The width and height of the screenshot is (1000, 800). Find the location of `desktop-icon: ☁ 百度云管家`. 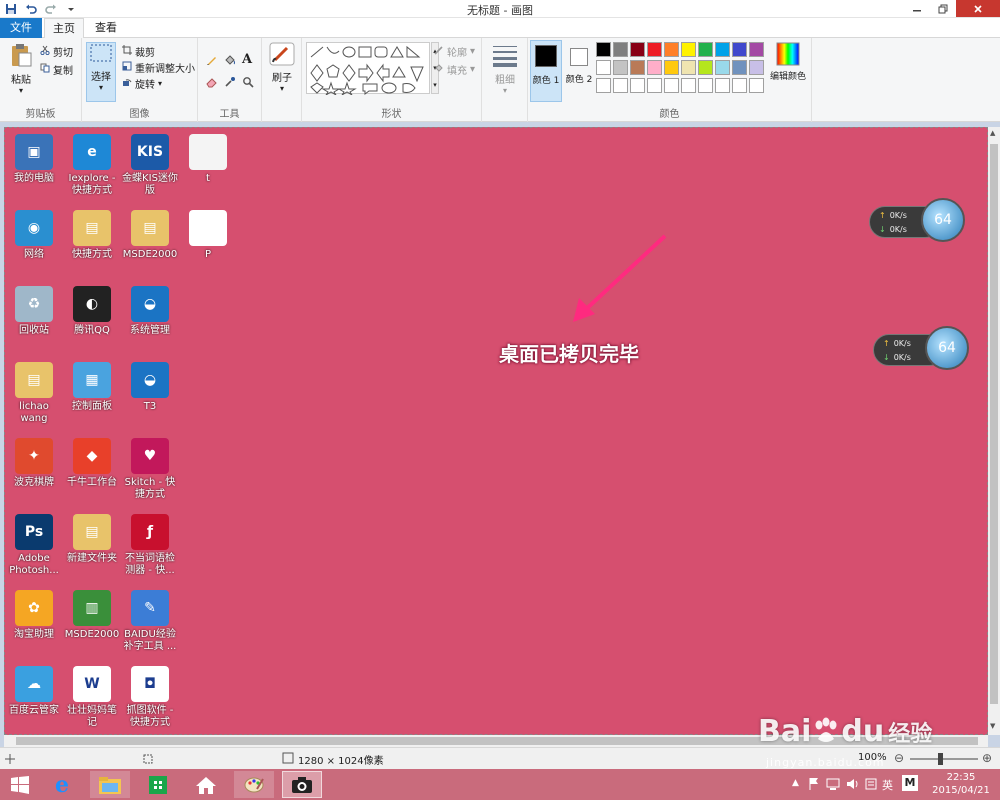

desktop-icon: ☁ 百度云管家 is located at coordinates (34, 691).